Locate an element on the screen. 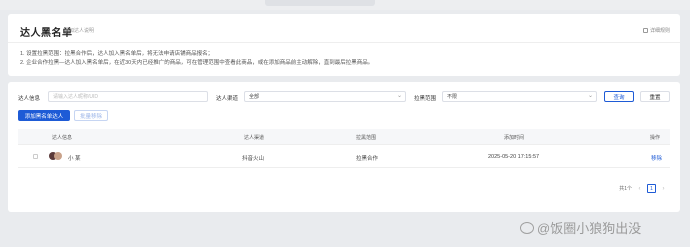 The height and width of the screenshot is (247, 690). row-checkbox is located at coordinates (35, 156).